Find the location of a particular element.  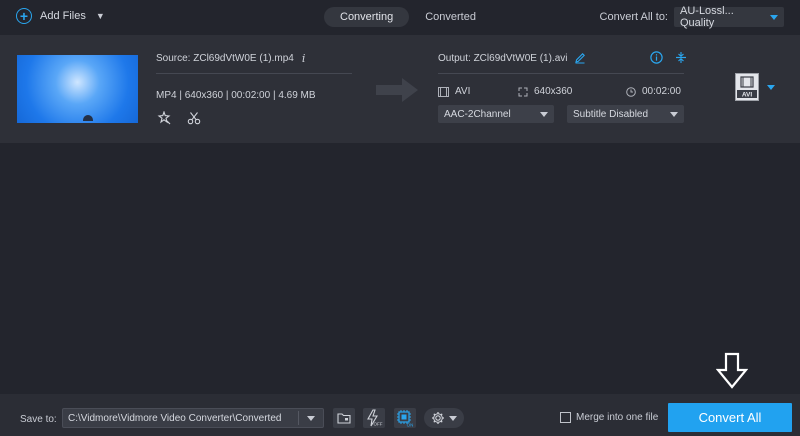

tab-bar: Converting Converted is located at coordinates (408, 17).